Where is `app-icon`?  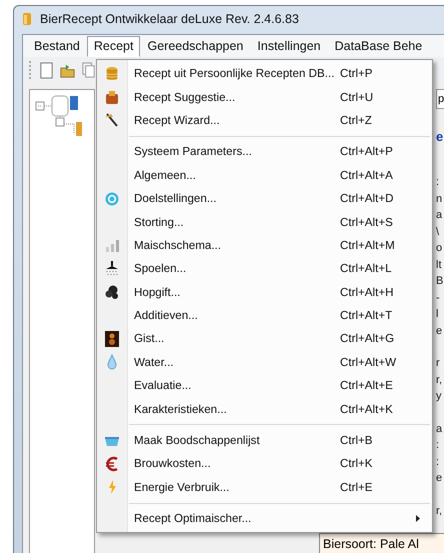
app-icon is located at coordinates (27, 19).